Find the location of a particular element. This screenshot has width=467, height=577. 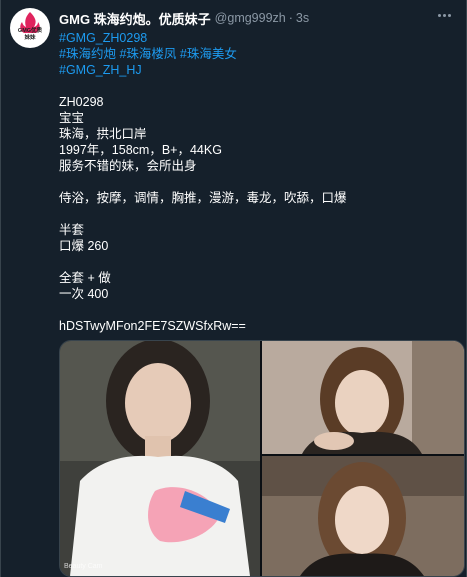

text-line-half-price: 口爆 260 is located at coordinates (84, 246).